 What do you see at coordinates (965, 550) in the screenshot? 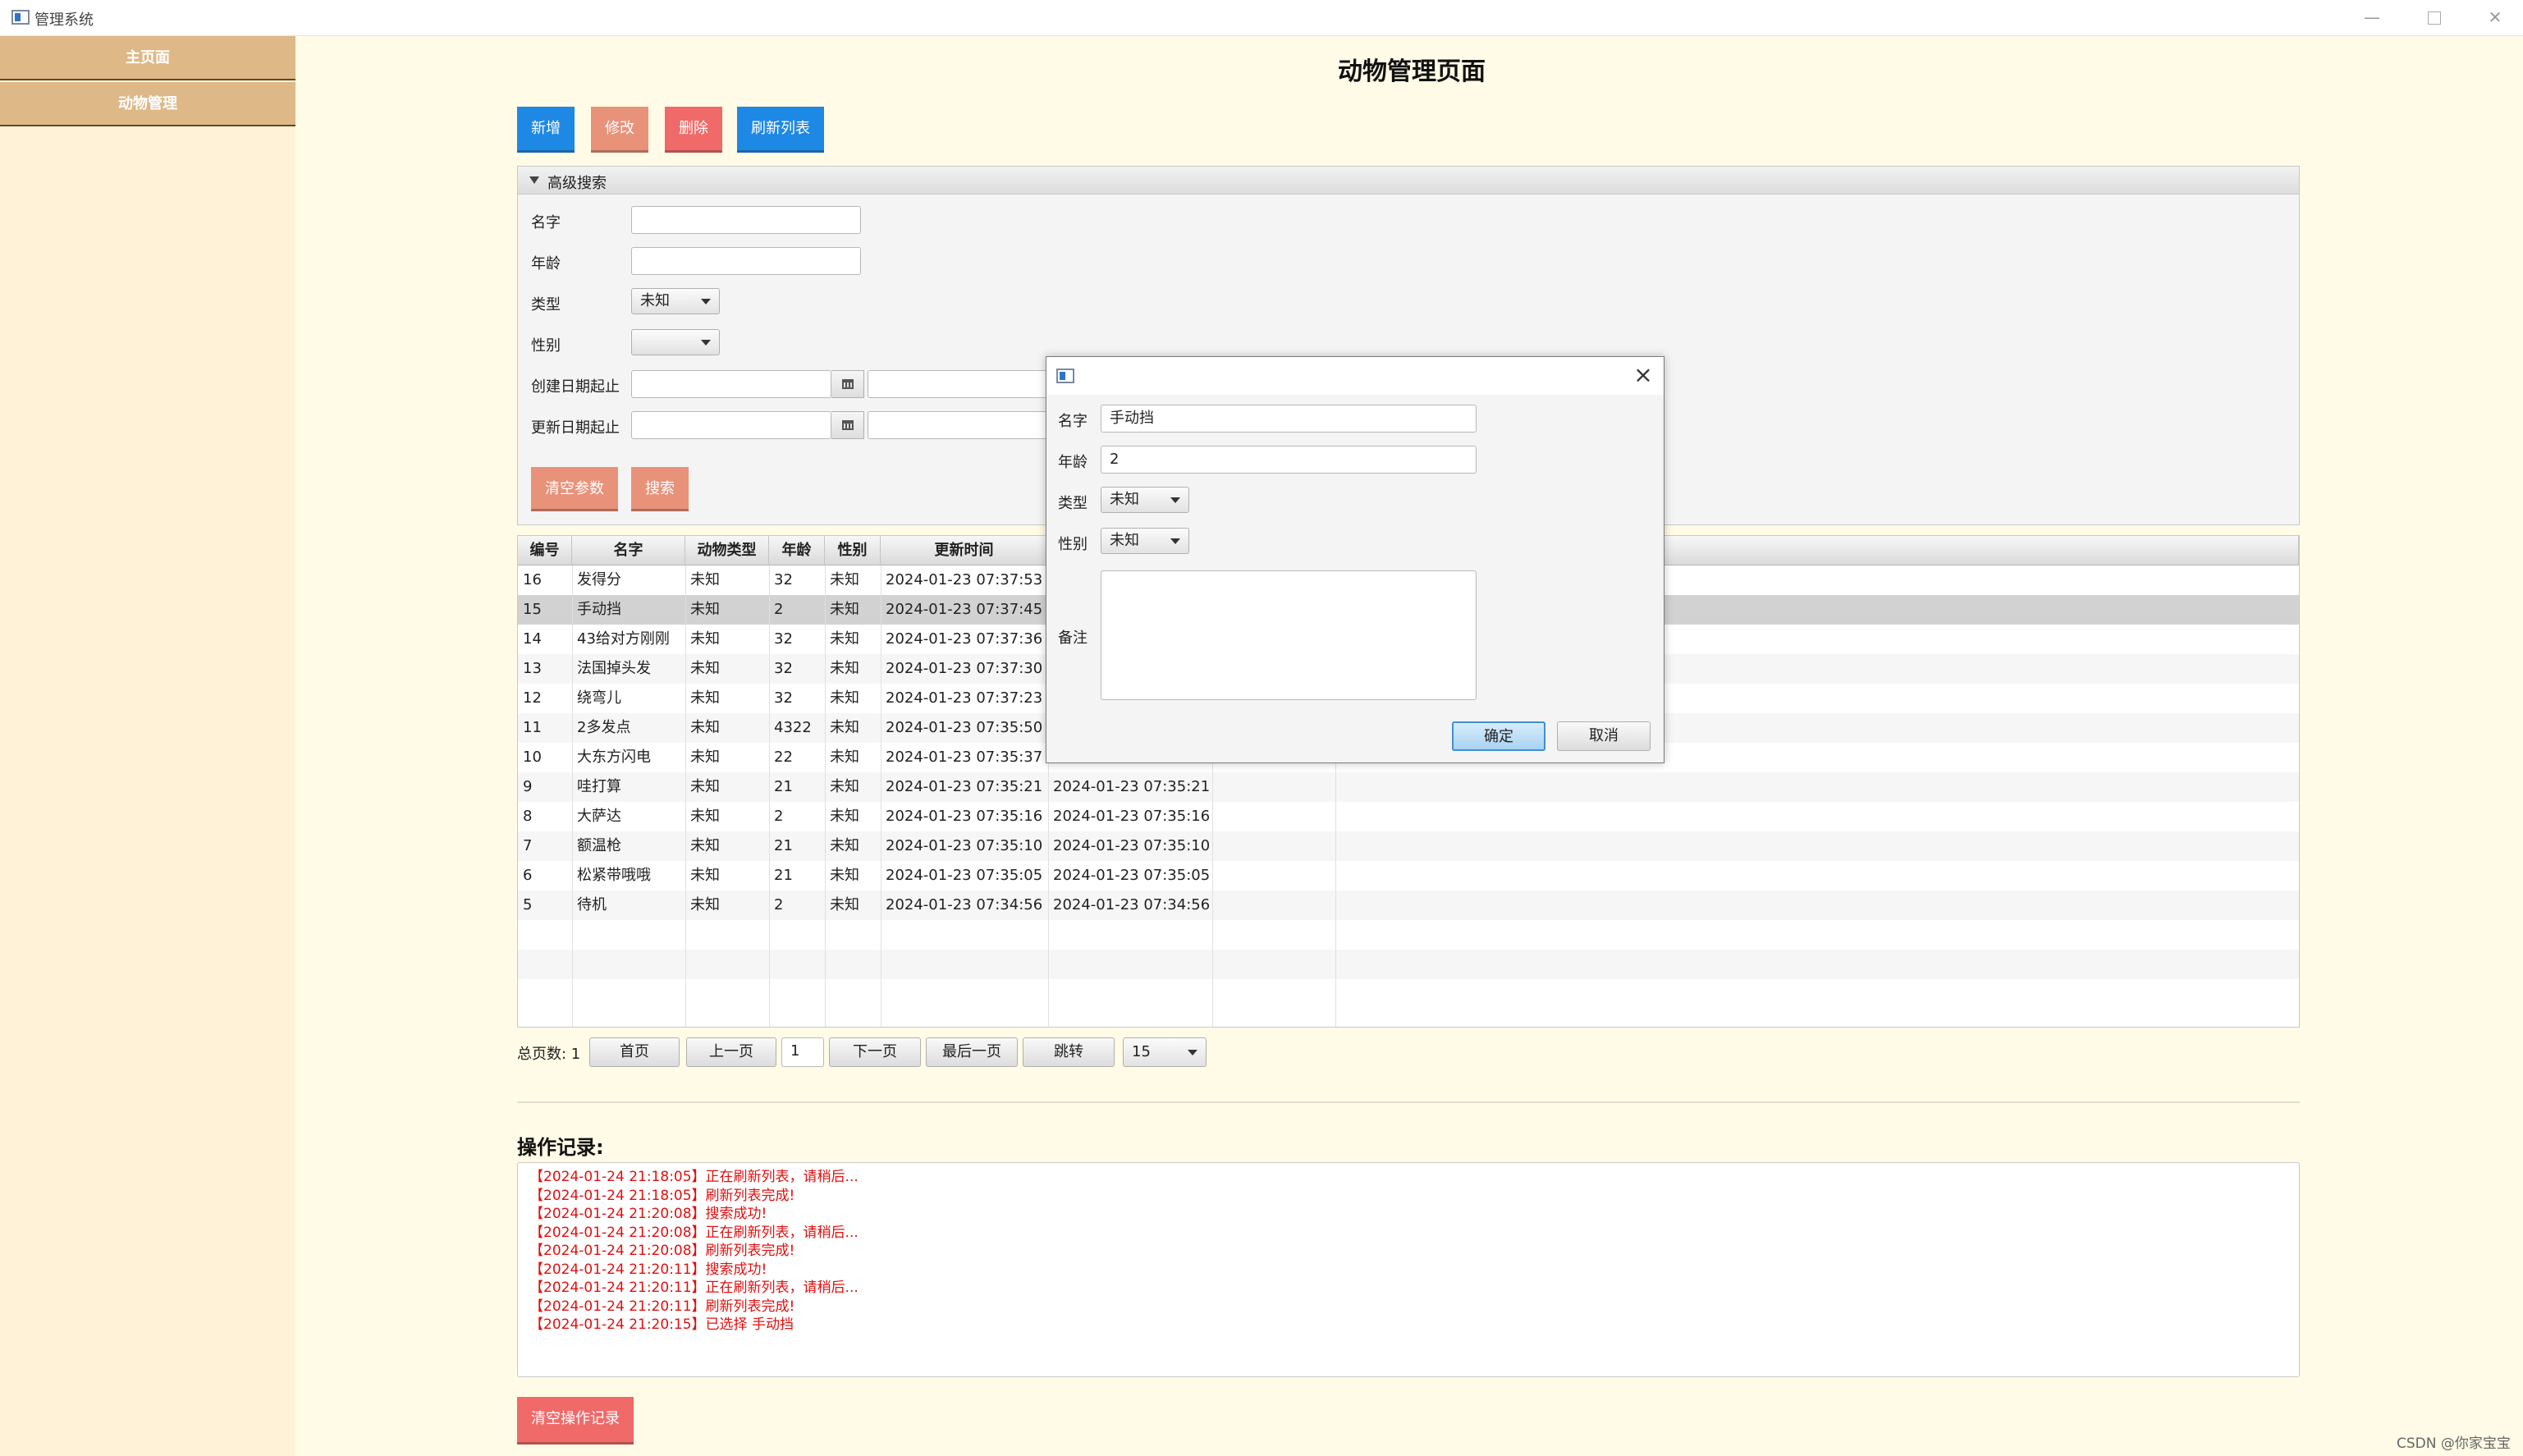
I see `col-header-updated: 更新时间` at bounding box center [965, 550].